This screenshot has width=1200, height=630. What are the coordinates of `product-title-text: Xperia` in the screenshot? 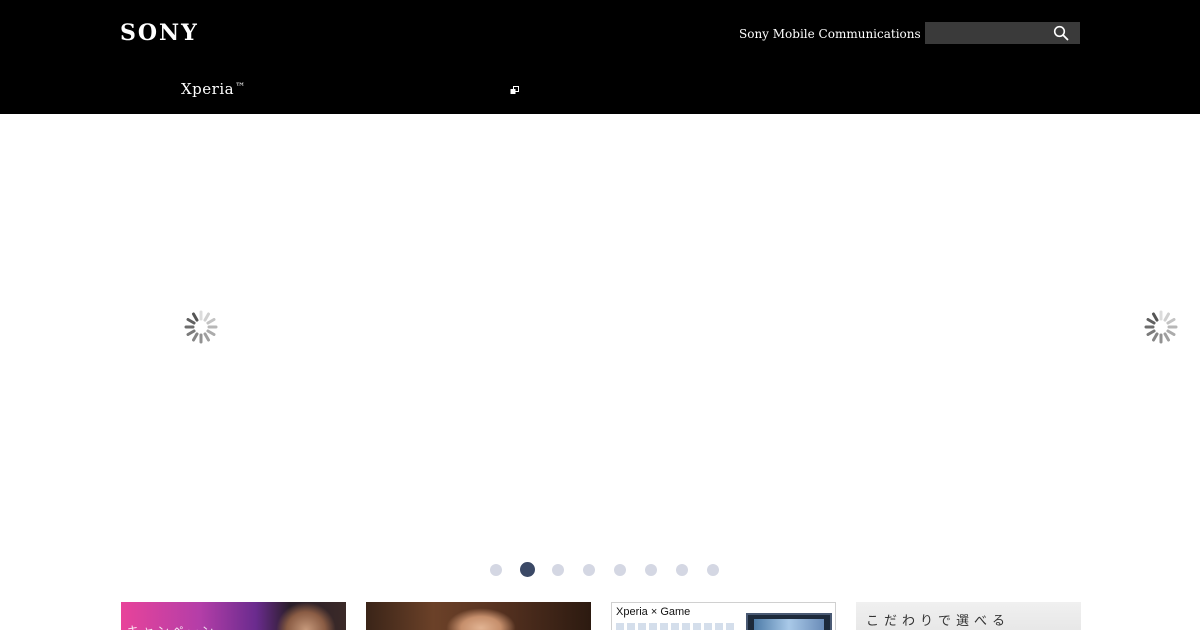 It's located at (208, 89).